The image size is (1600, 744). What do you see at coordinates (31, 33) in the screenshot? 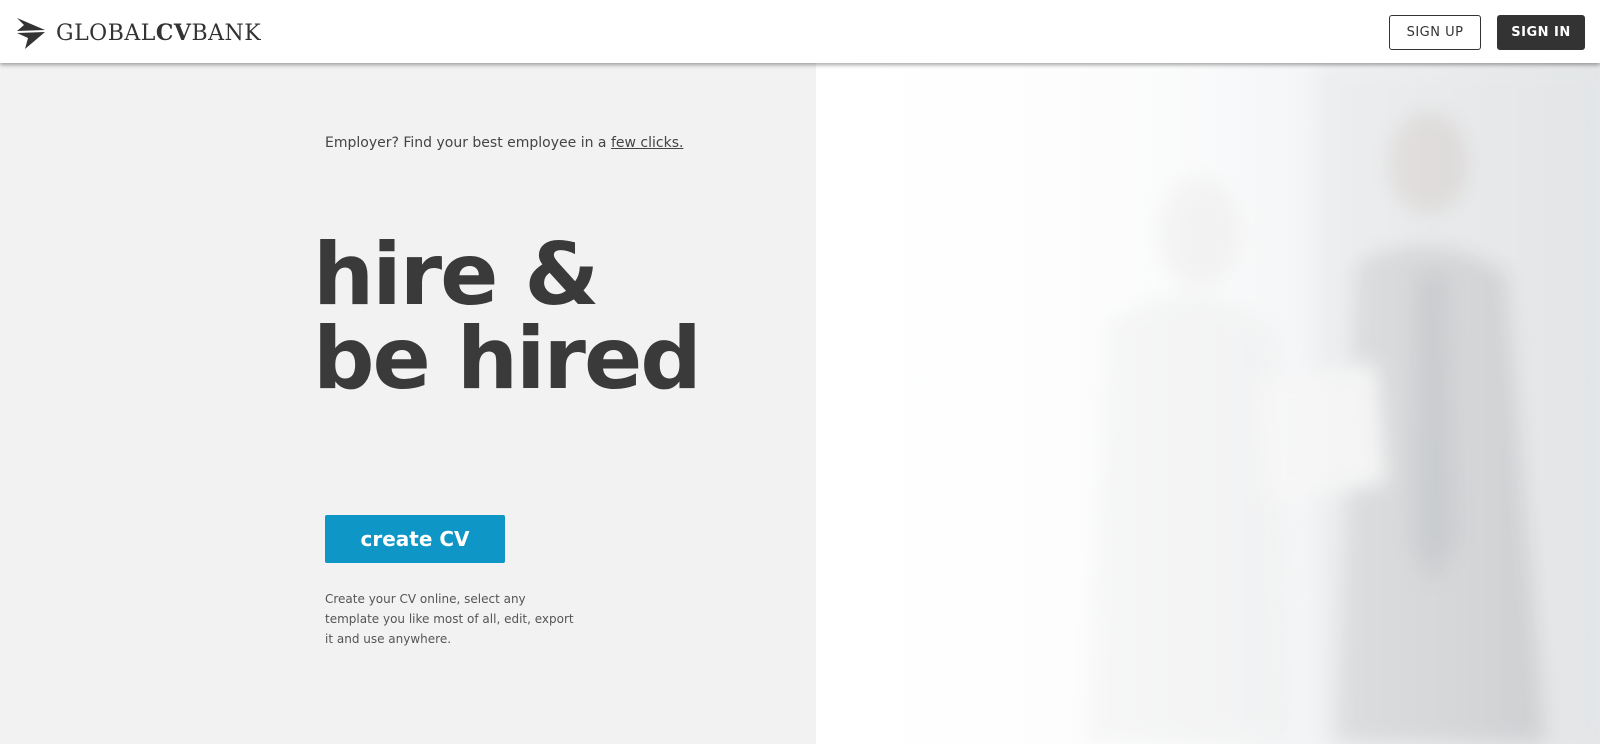
I see `paper-plane-icon` at bounding box center [31, 33].